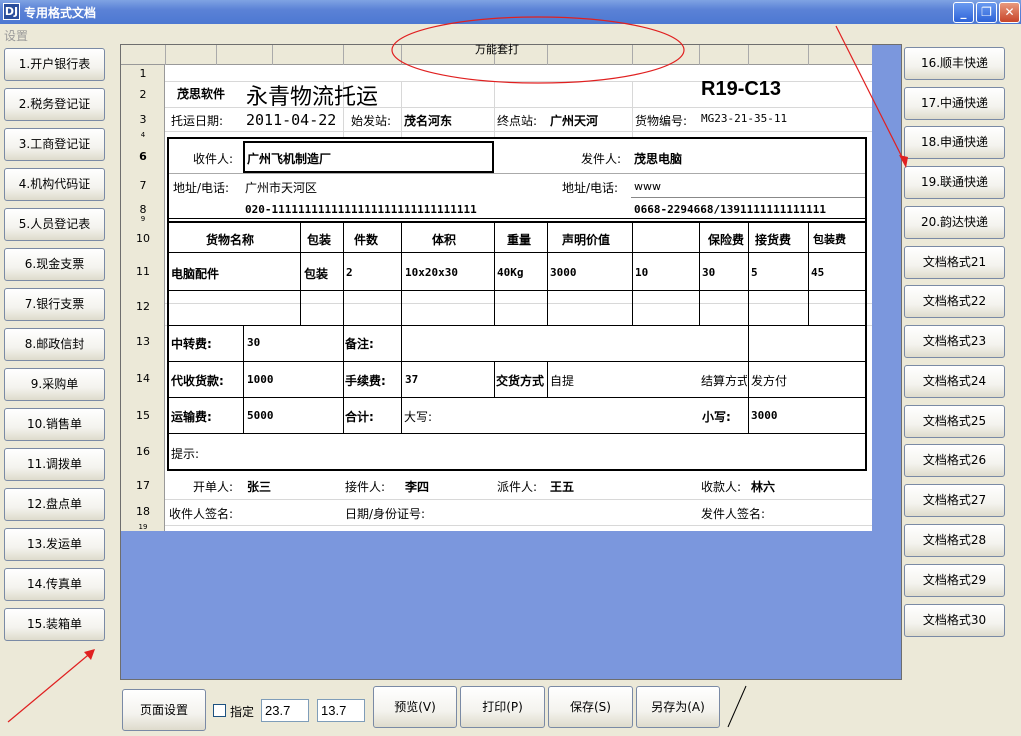 The width and height of the screenshot is (1021, 736). I want to click on goods-name: 电脑配件, so click(195, 274).